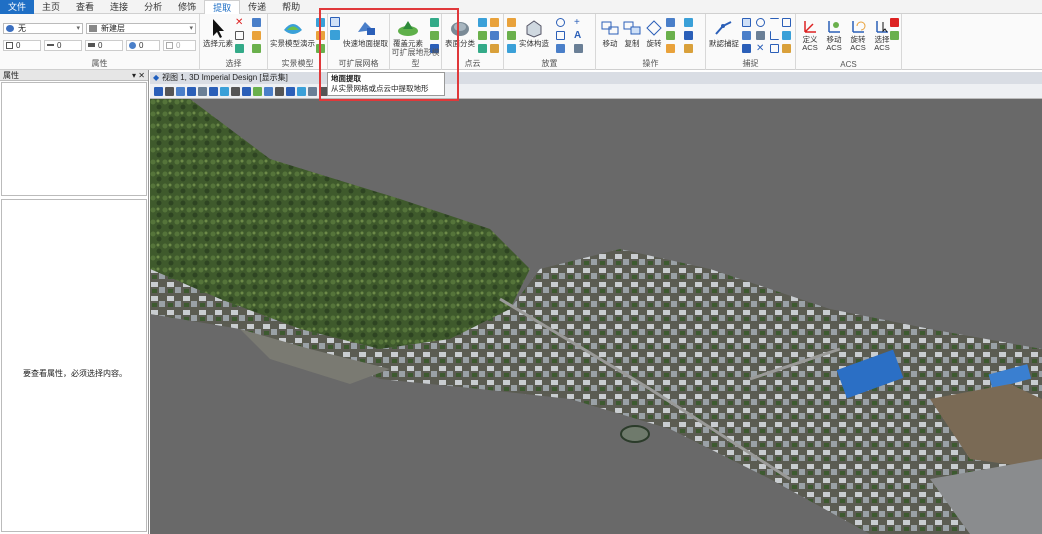  I want to click on view-tool-0-icon, so click(158, 91).